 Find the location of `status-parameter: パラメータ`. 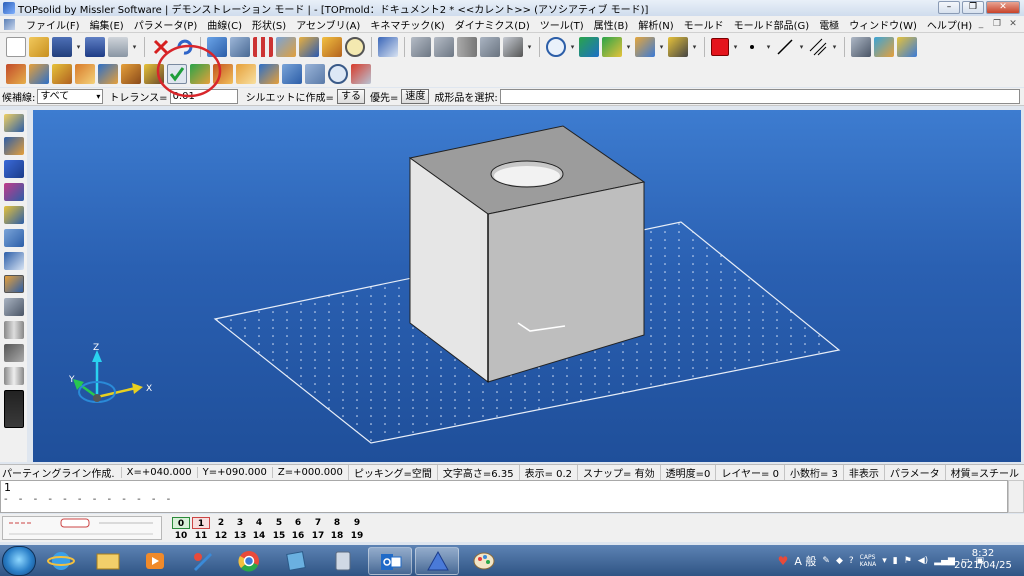

status-parameter: パラメータ is located at coordinates (914, 472).